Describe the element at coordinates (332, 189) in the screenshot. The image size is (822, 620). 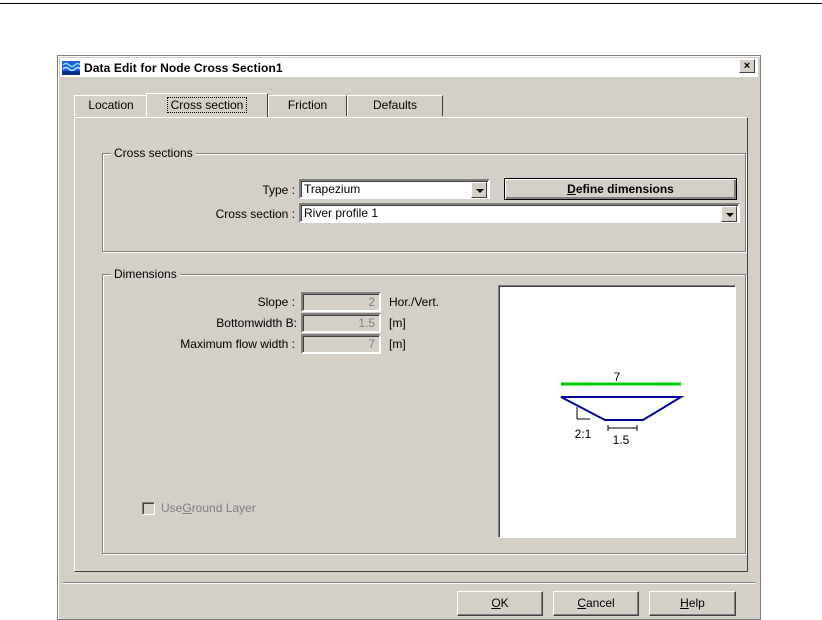
I see `type-select-value: Trapezium` at that location.